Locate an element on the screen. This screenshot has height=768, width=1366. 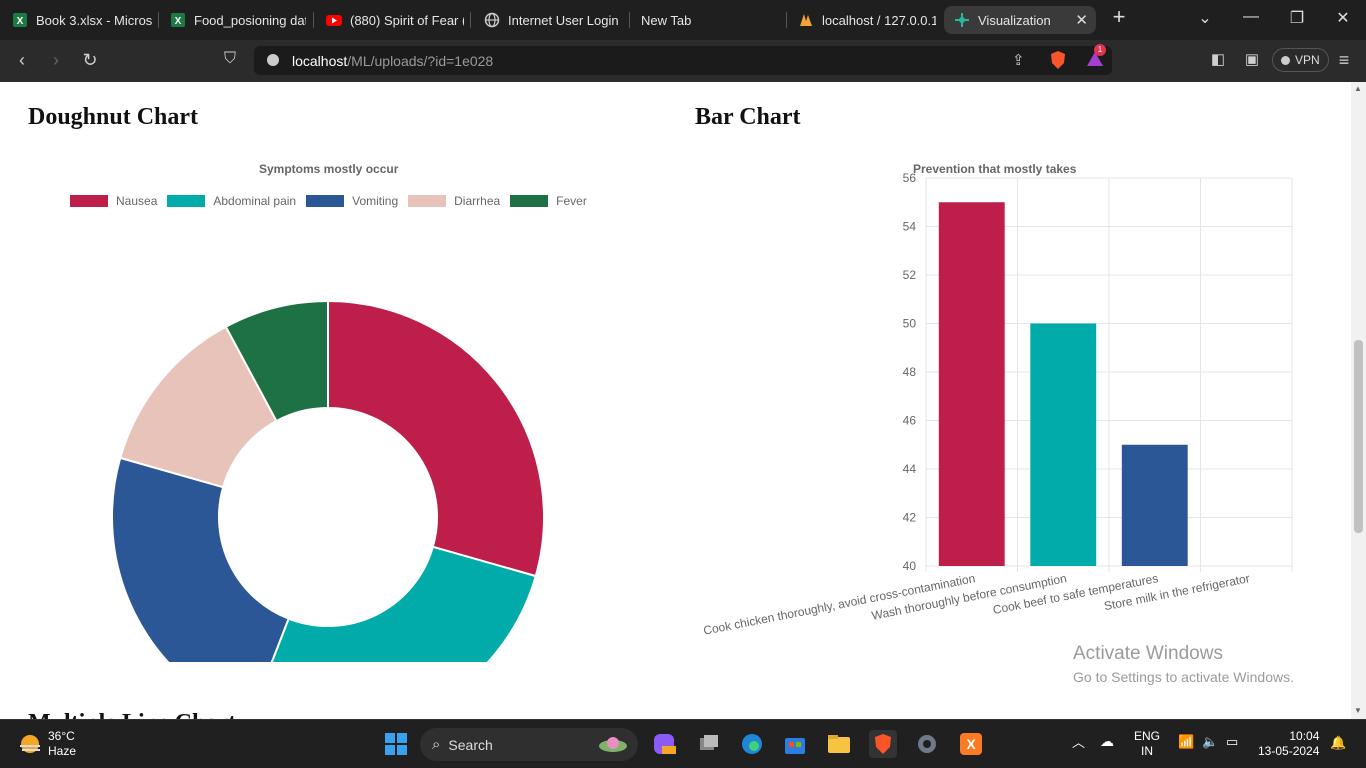
restore-icon: ❐ is located at coordinates (1297, 18).